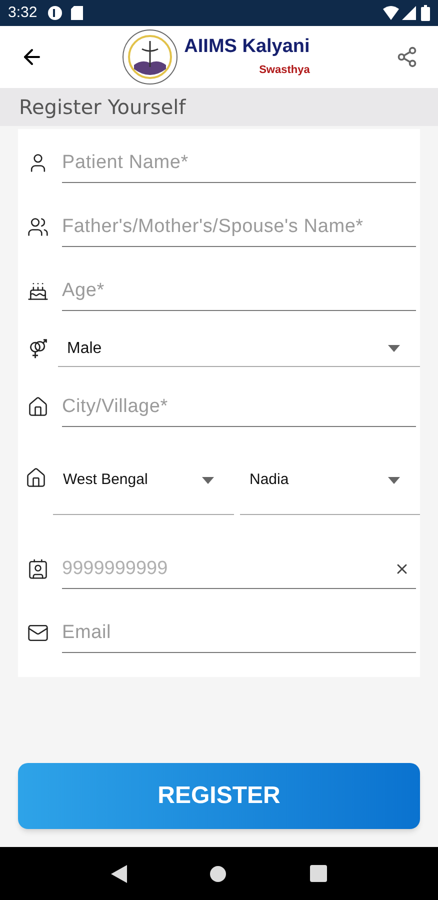 The image size is (438, 900). Describe the element at coordinates (239, 633) in the screenshot. I see `text-field: Email` at that location.